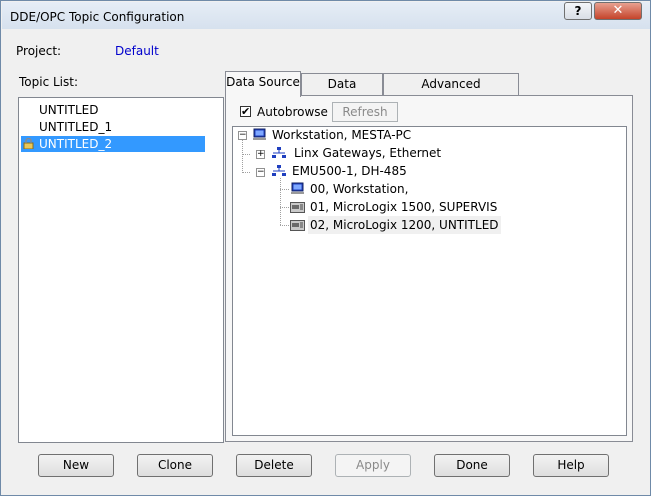 This screenshot has height=497, width=652. Describe the element at coordinates (342, 92) in the screenshot. I see `tab-data-collection: Data Collection` at that location.